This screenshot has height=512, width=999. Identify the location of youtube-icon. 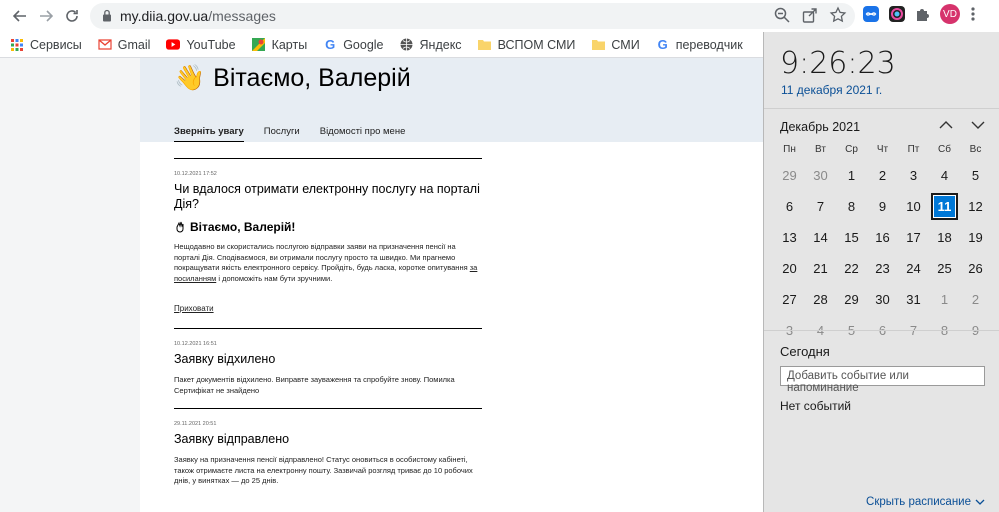
(173, 45).